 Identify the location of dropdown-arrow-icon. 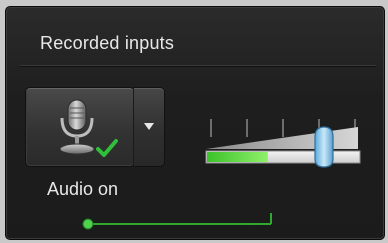
(149, 126).